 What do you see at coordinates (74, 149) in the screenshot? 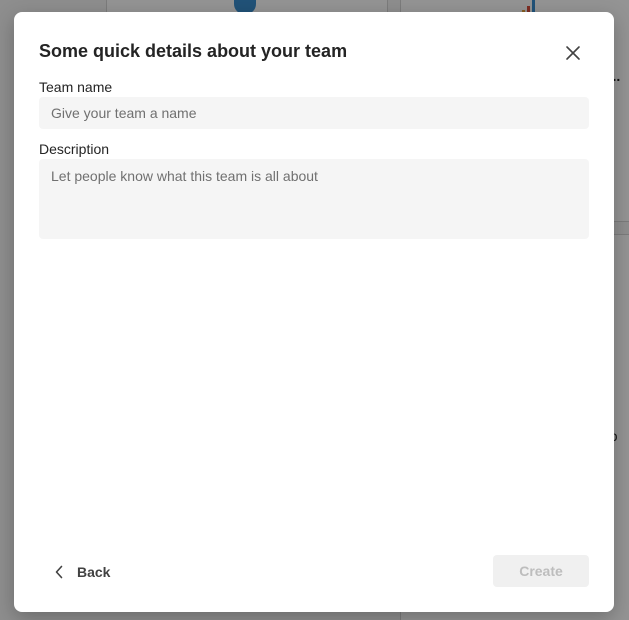
I see `description-label: Description` at bounding box center [74, 149].